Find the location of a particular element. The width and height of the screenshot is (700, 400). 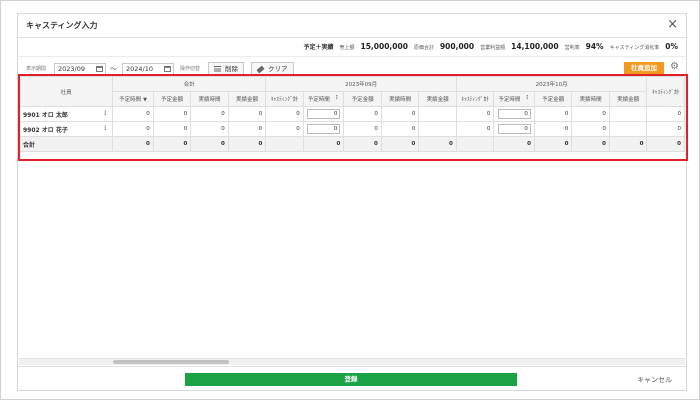

gear-icon: ⚙ is located at coordinates (674, 66).